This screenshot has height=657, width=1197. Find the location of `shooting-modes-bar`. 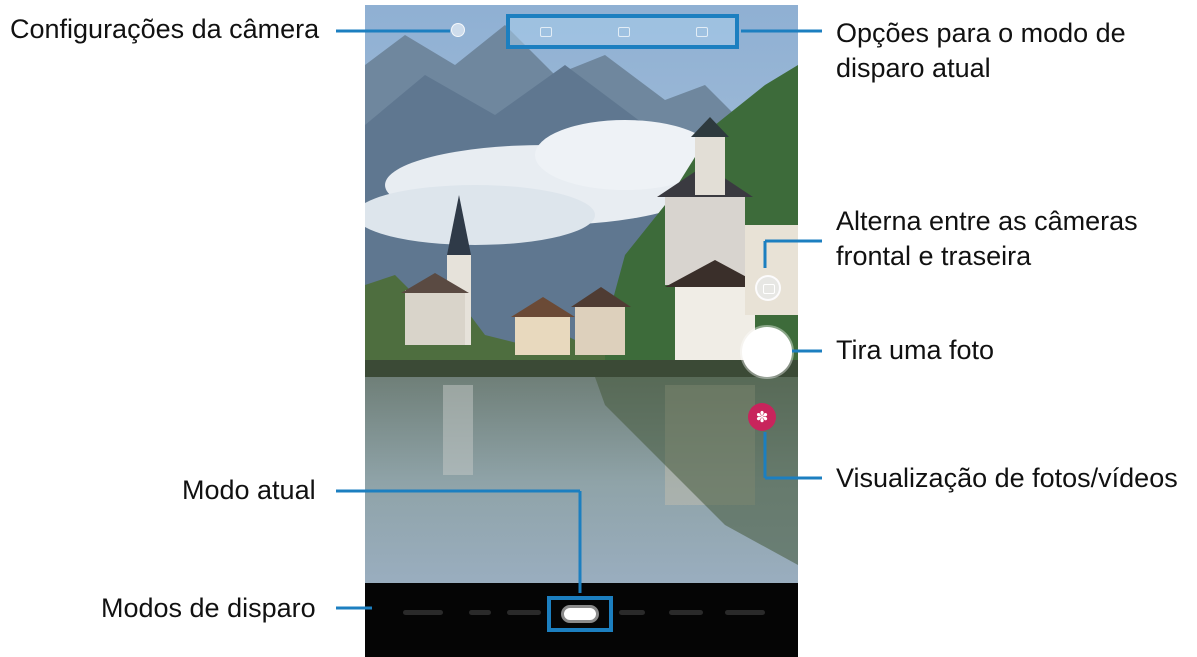

shooting-modes-bar is located at coordinates (581, 620).